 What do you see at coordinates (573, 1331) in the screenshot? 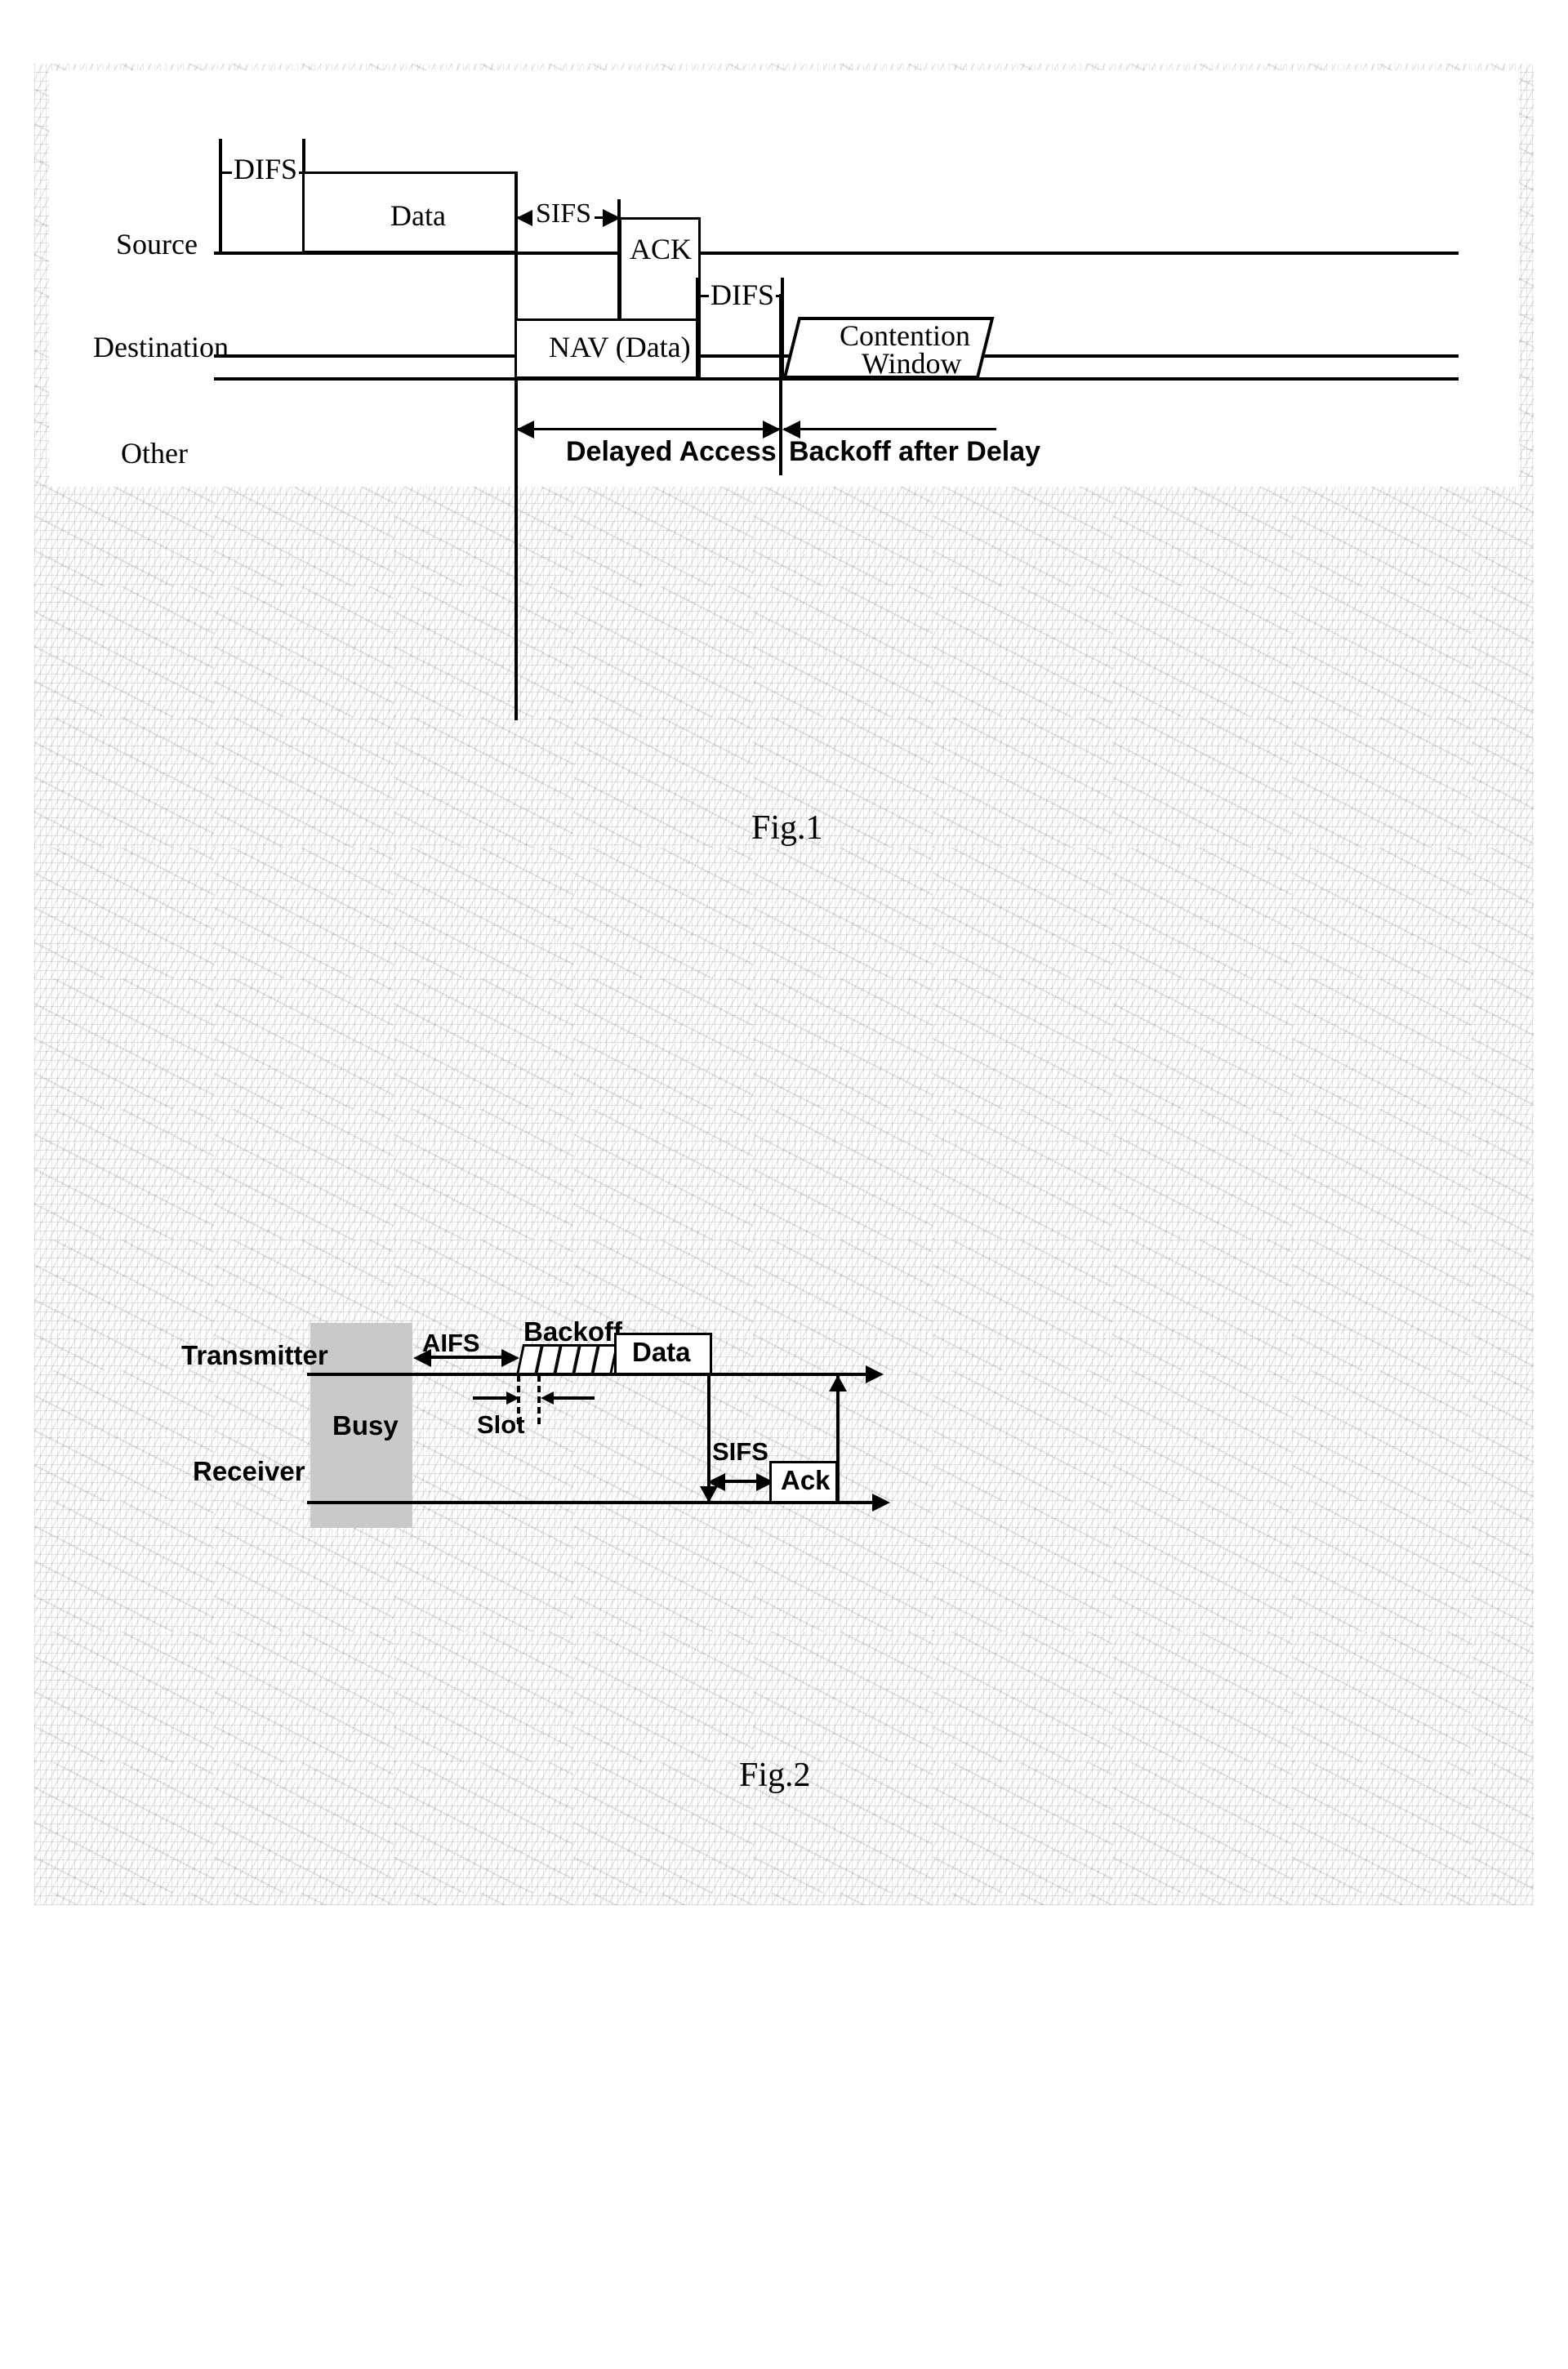
I see `figure2-backoff-label: Backoff` at bounding box center [573, 1331].